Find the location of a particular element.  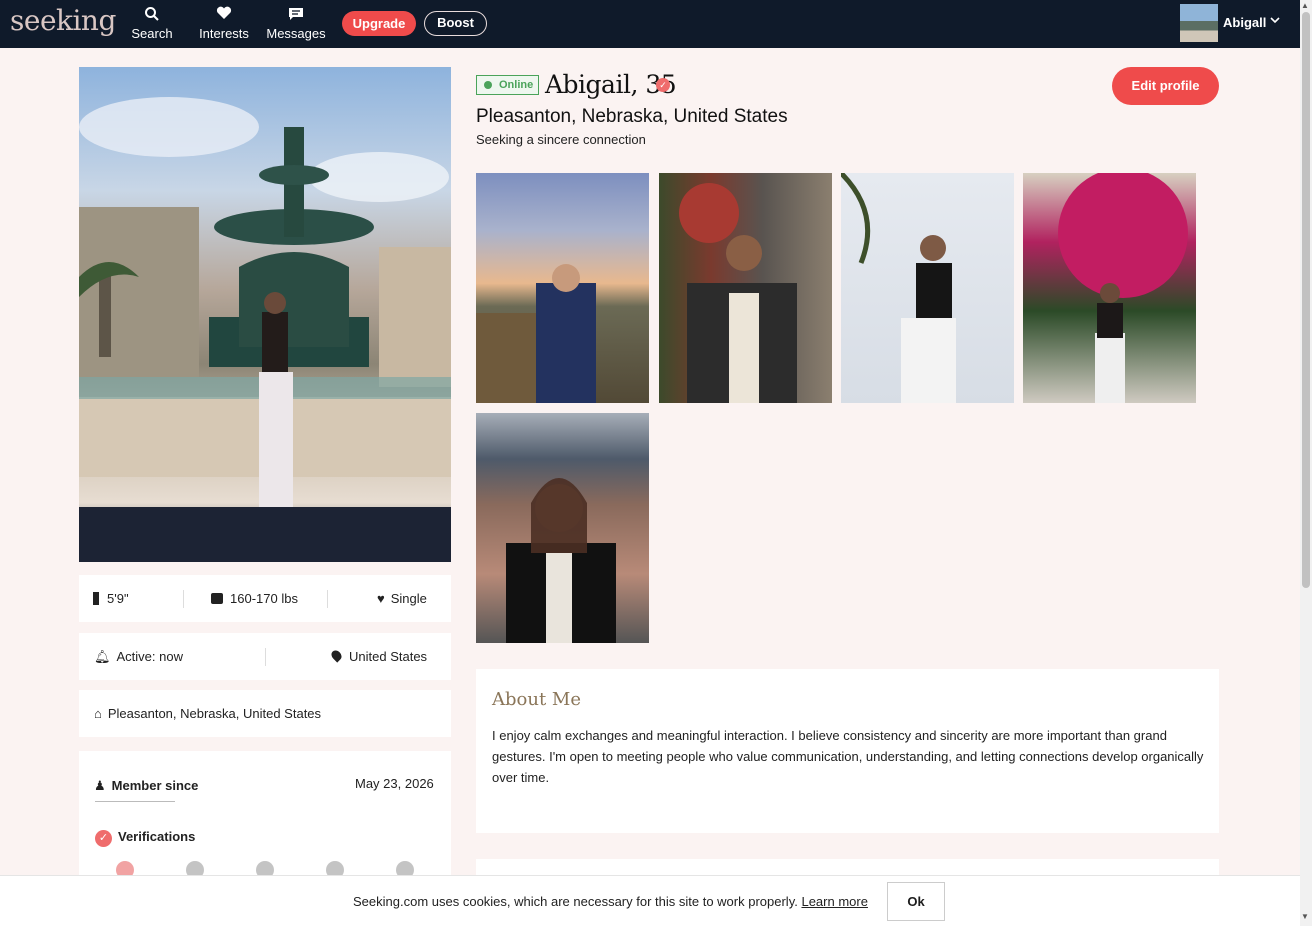

hometown-stat: ⌂ Pleasanton, Nebraska, United States is located at coordinates (207, 713).